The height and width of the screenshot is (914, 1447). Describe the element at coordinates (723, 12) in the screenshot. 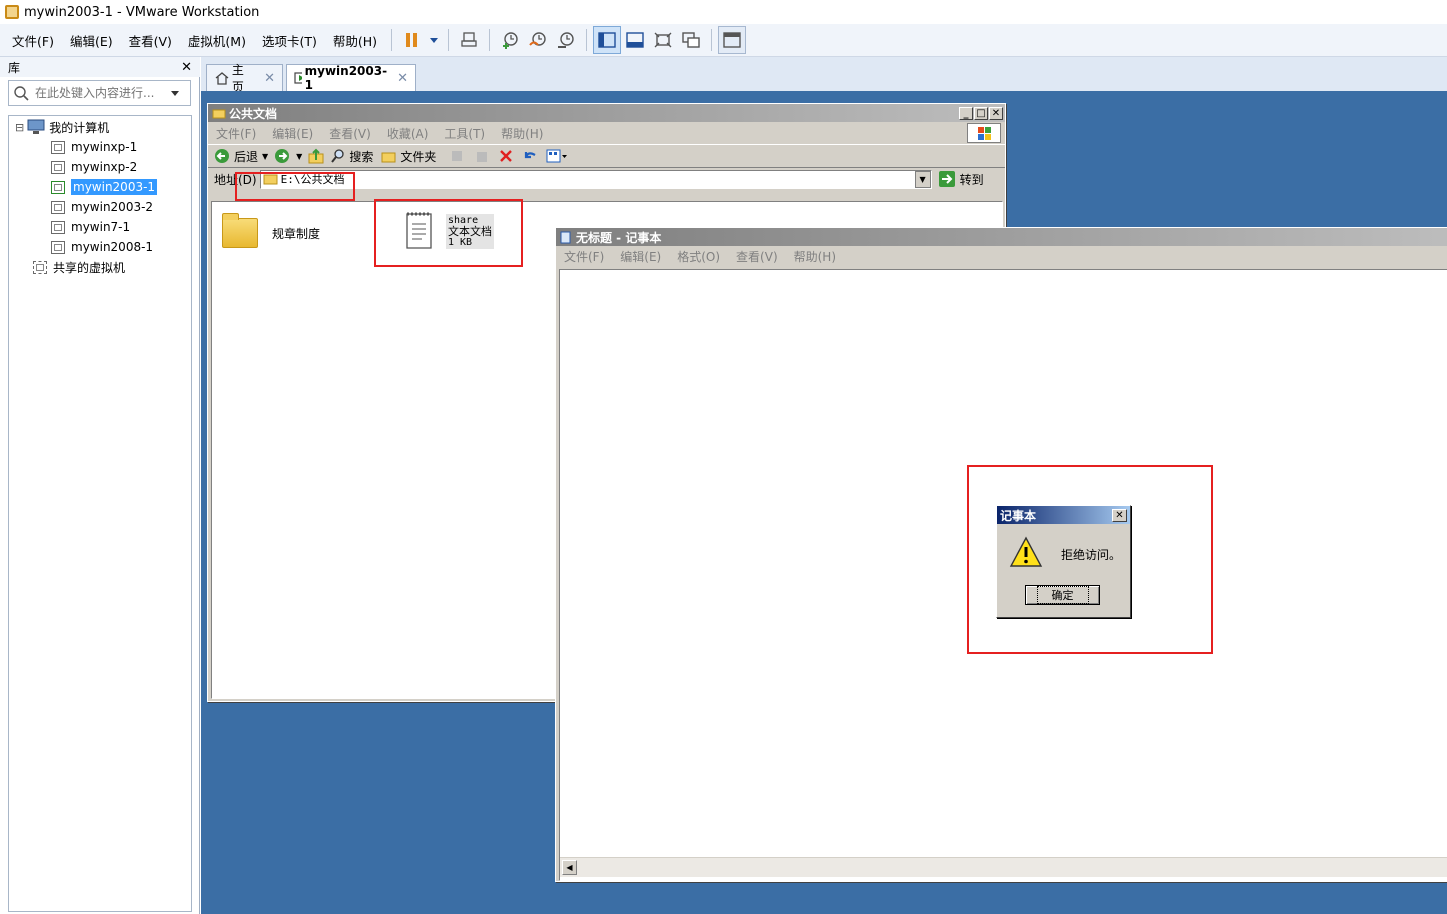

I see `title-bar: mywin2003-1 - VMware Workstation` at that location.